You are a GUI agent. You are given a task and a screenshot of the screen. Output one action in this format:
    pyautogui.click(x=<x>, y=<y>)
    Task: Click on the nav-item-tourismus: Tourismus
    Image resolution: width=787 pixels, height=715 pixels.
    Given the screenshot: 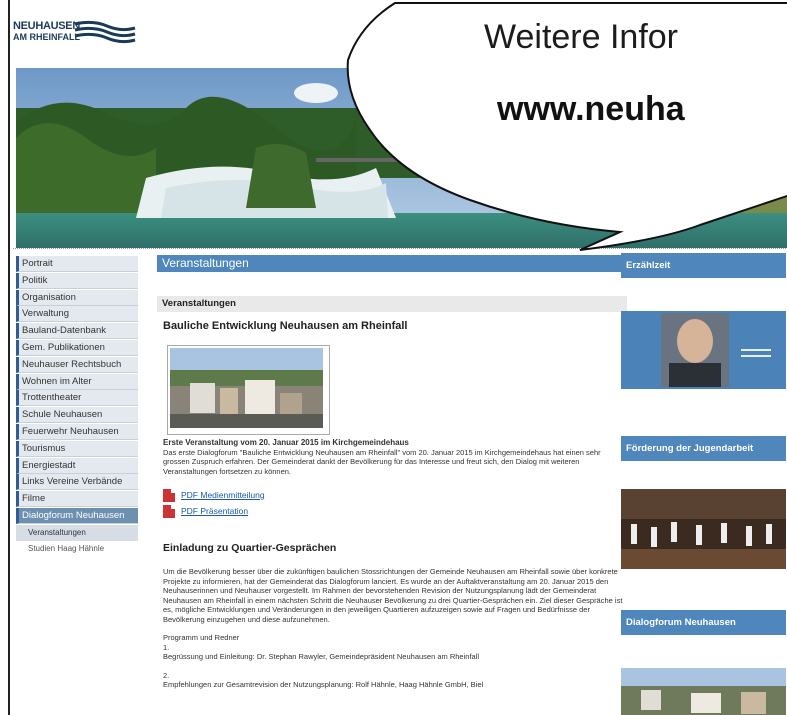 What is the action you would take?
    pyautogui.click(x=77, y=448)
    